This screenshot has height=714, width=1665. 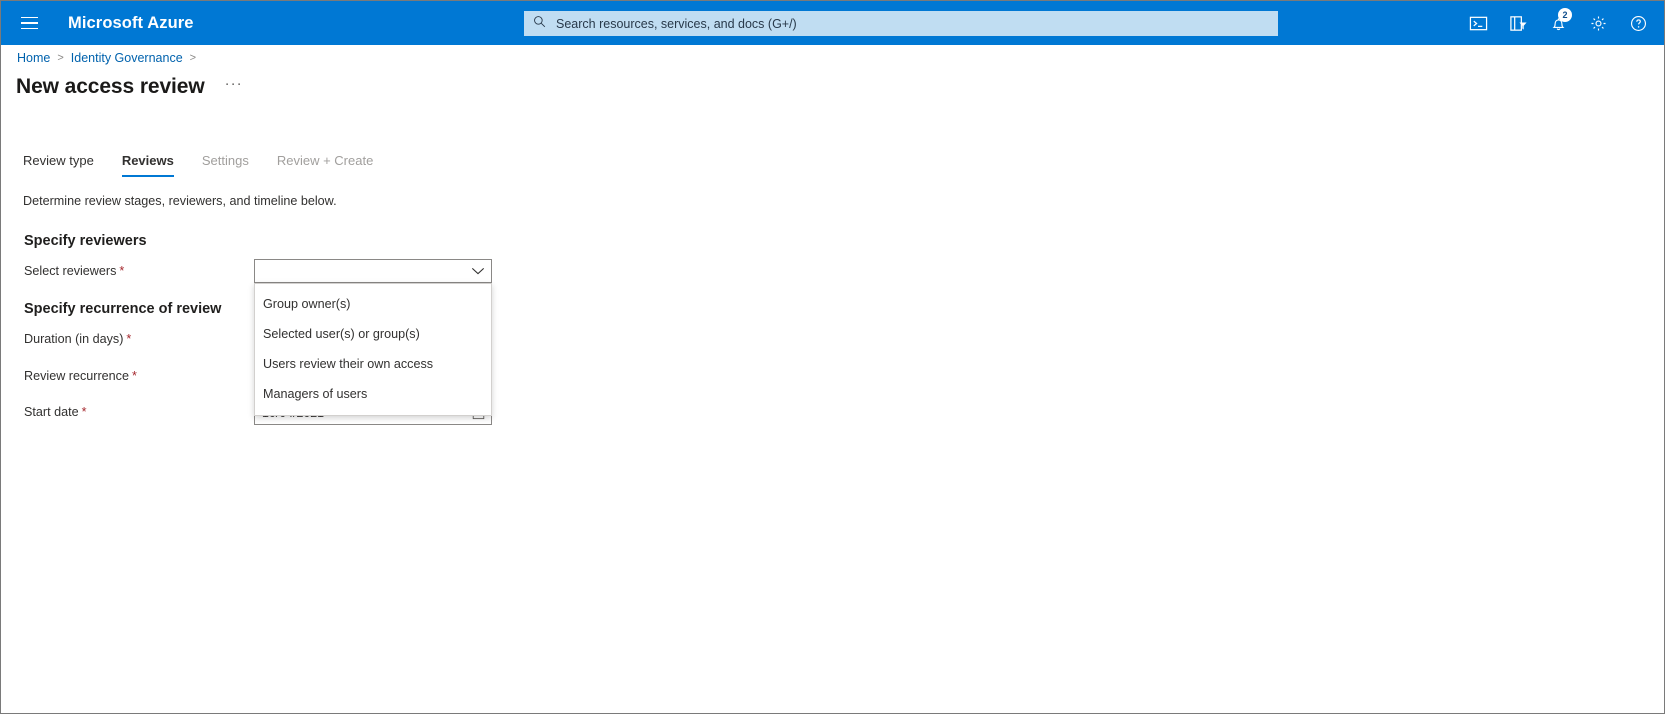 I want to click on search-icon, so click(x=539, y=24).